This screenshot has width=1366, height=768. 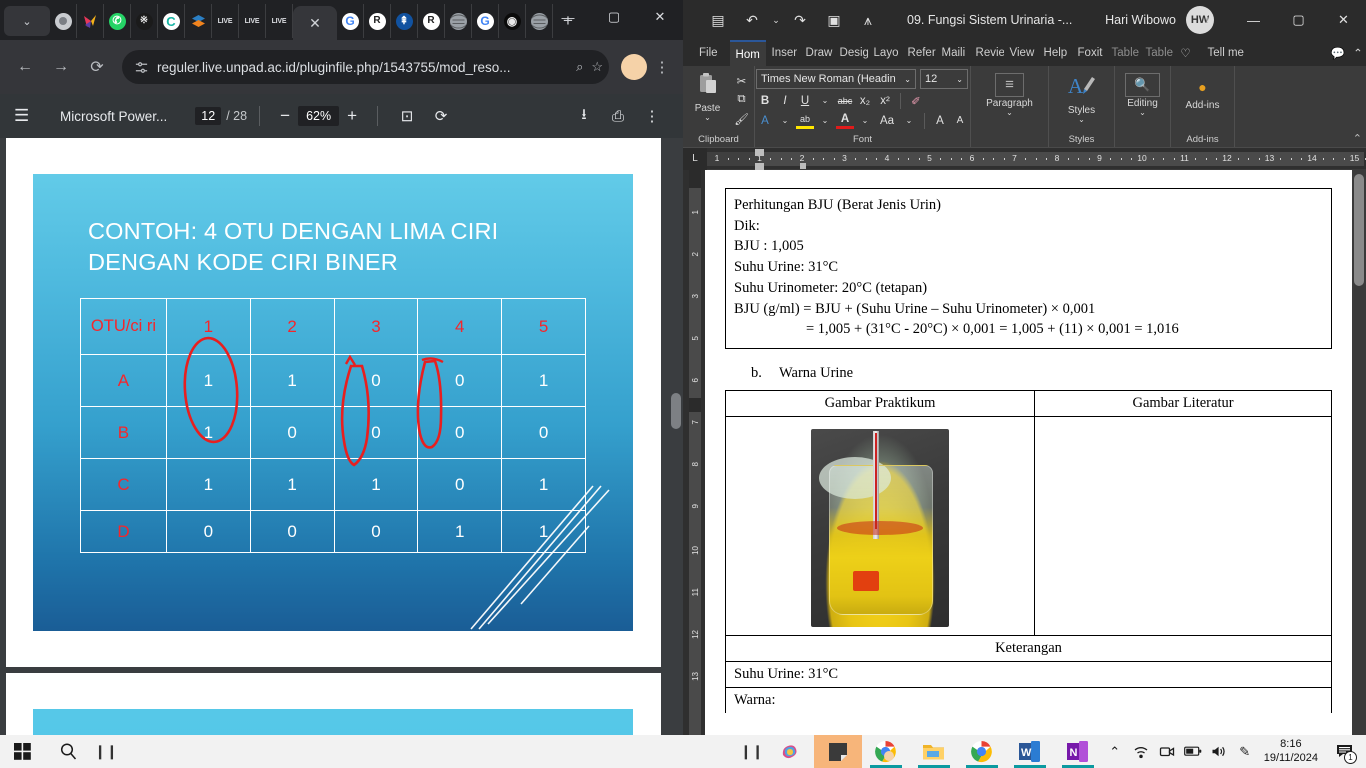 I want to click on pdf-scrollbar-track, so click(x=676, y=436).